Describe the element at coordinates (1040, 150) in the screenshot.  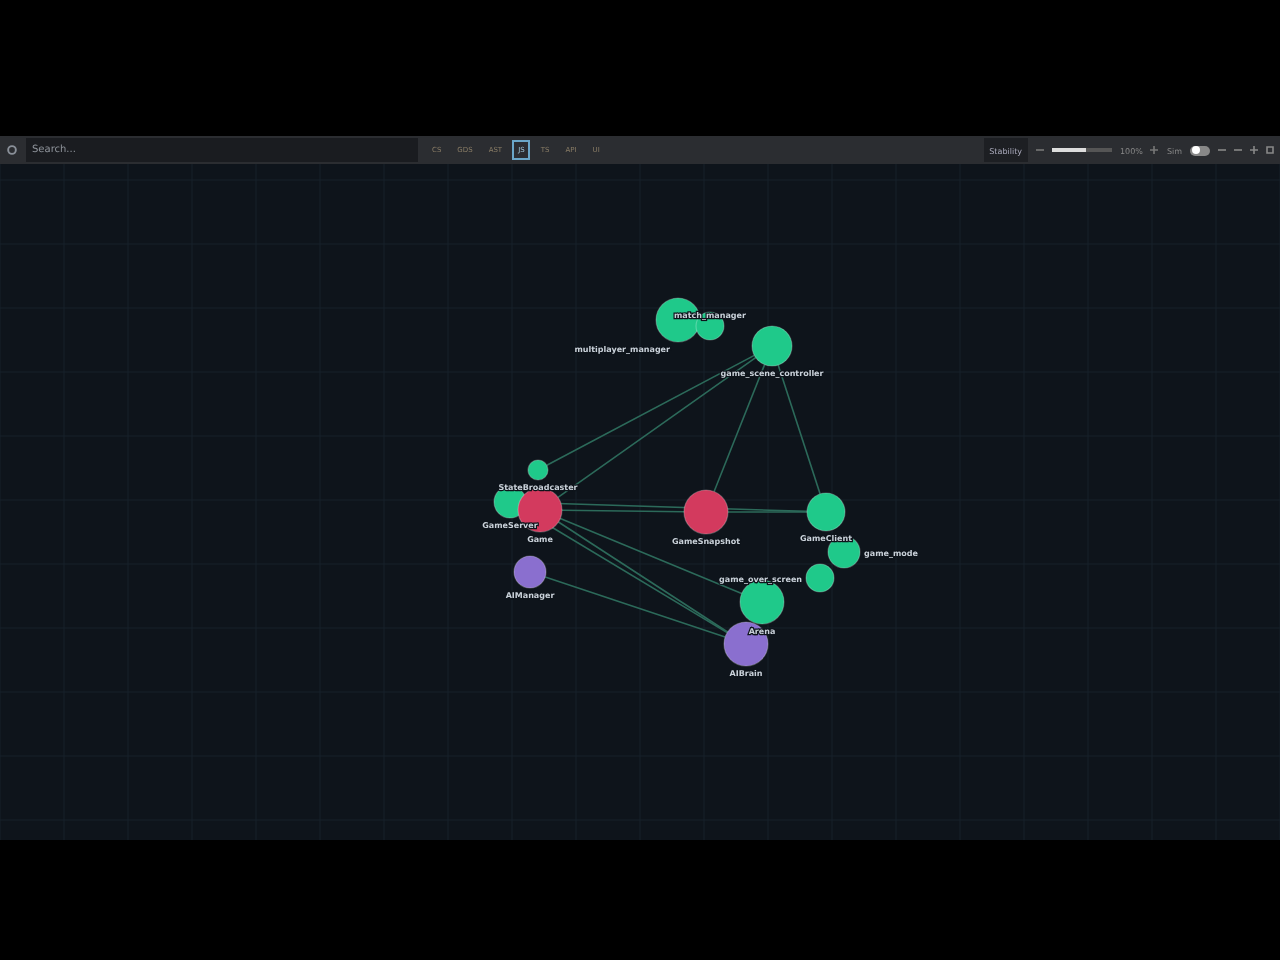
I see `zoom-out-icon` at that location.